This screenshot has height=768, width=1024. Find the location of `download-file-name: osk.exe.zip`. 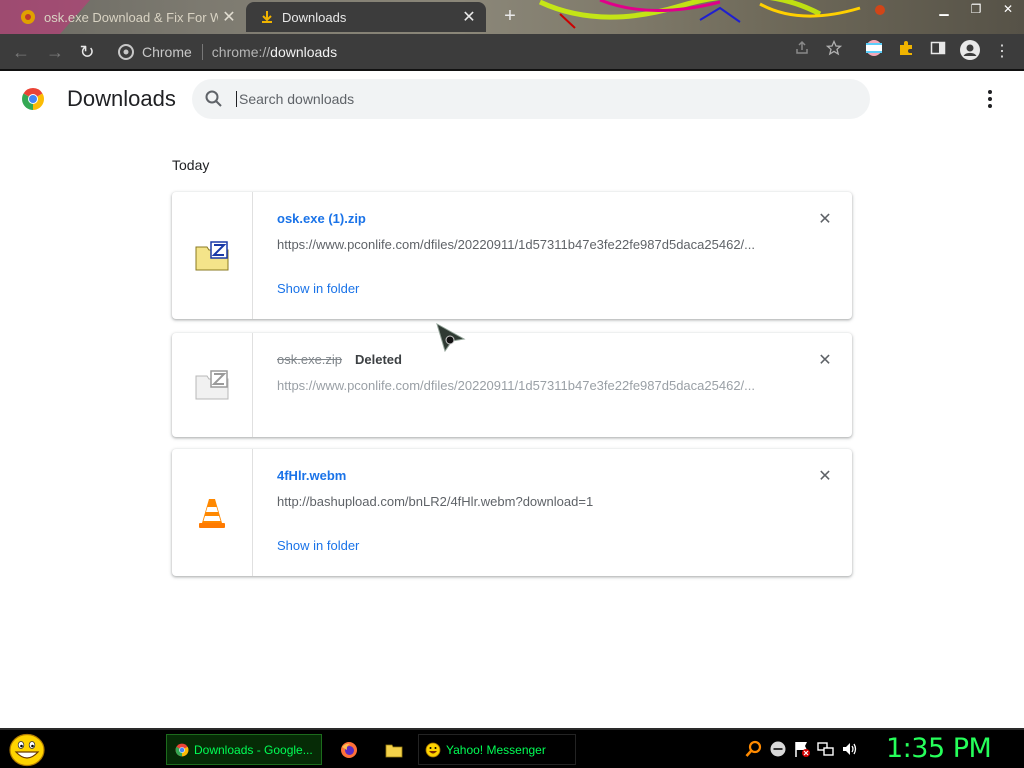

download-file-name: osk.exe.zip is located at coordinates (310, 359).